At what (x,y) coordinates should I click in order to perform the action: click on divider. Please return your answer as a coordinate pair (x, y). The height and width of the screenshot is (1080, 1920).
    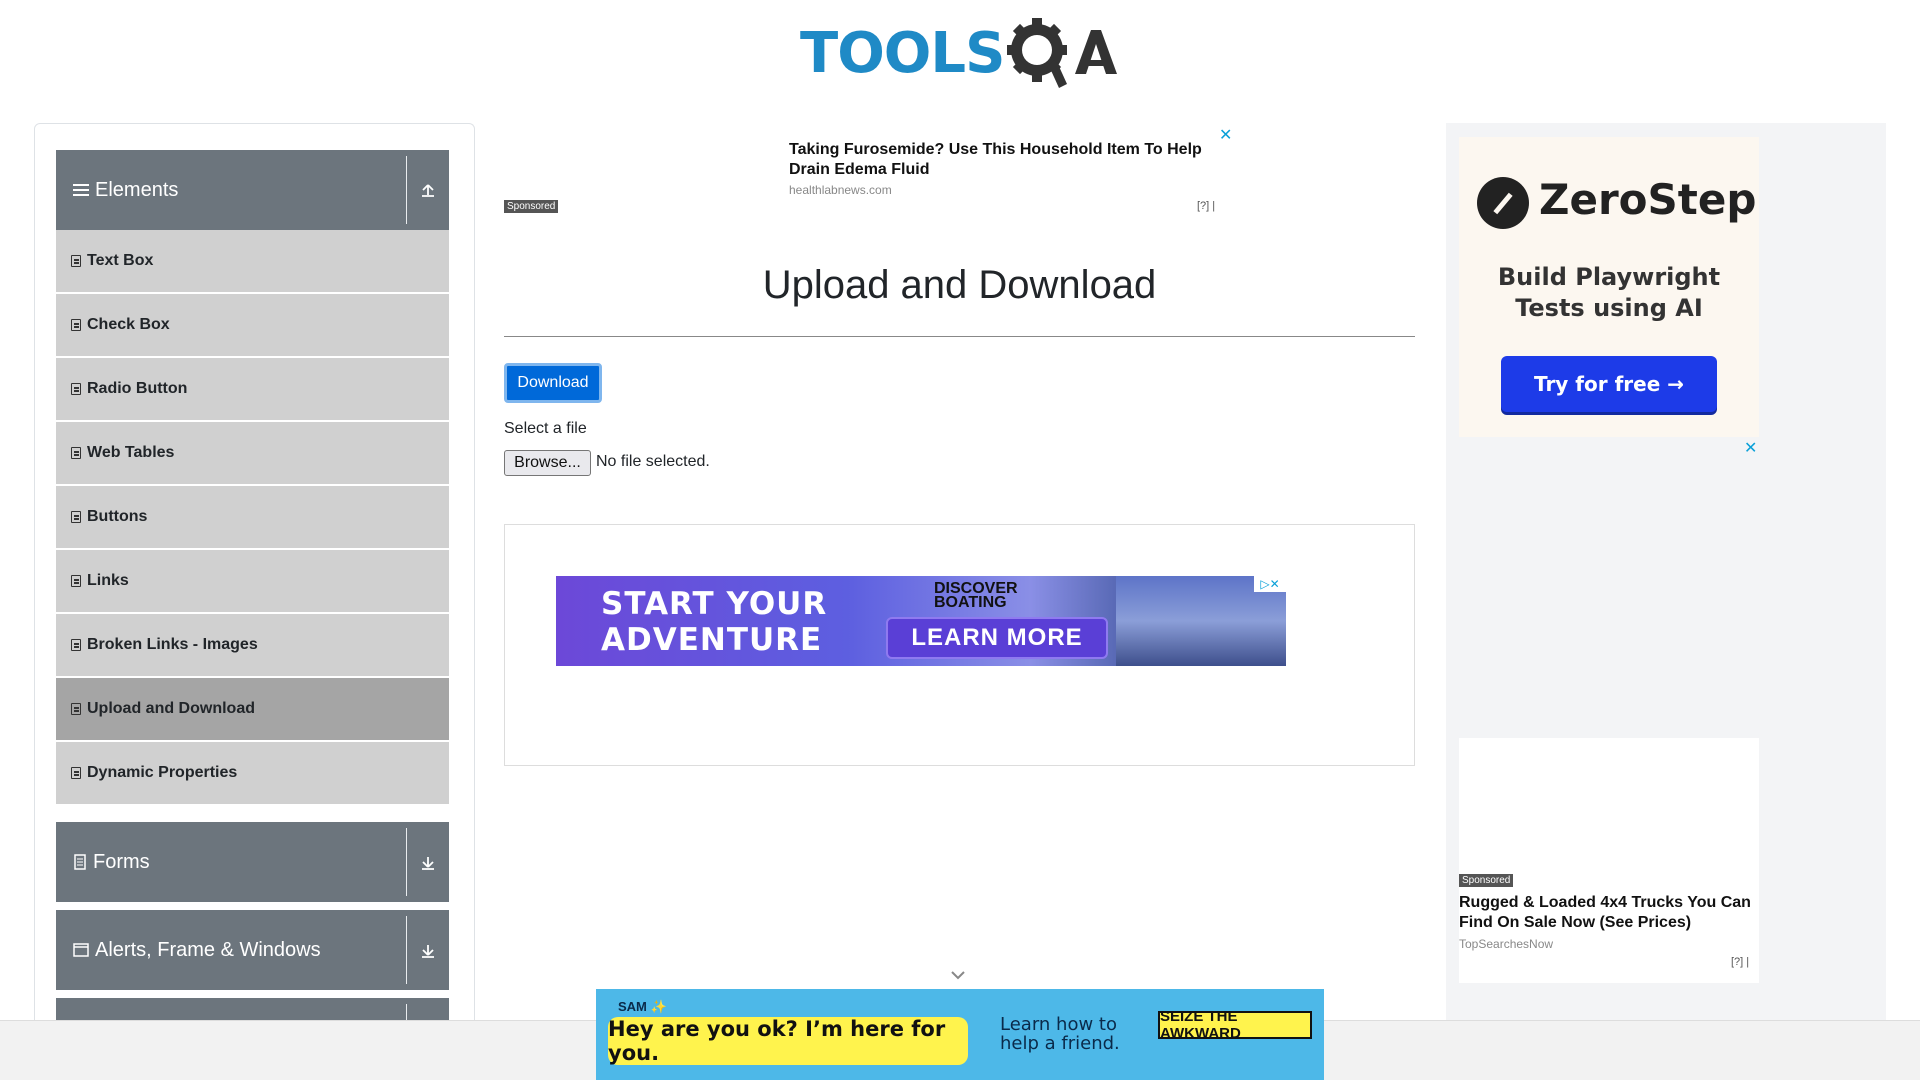
    Looking at the image, I should click on (959, 336).